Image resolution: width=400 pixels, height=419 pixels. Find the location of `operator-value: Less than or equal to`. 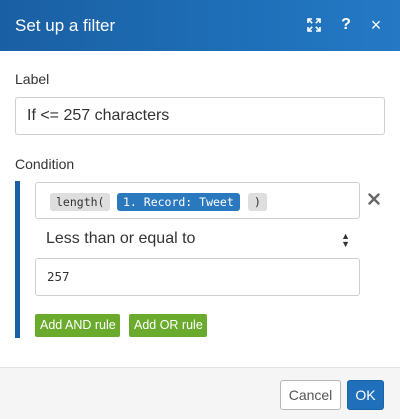

operator-value: Less than or equal to is located at coordinates (121, 238).